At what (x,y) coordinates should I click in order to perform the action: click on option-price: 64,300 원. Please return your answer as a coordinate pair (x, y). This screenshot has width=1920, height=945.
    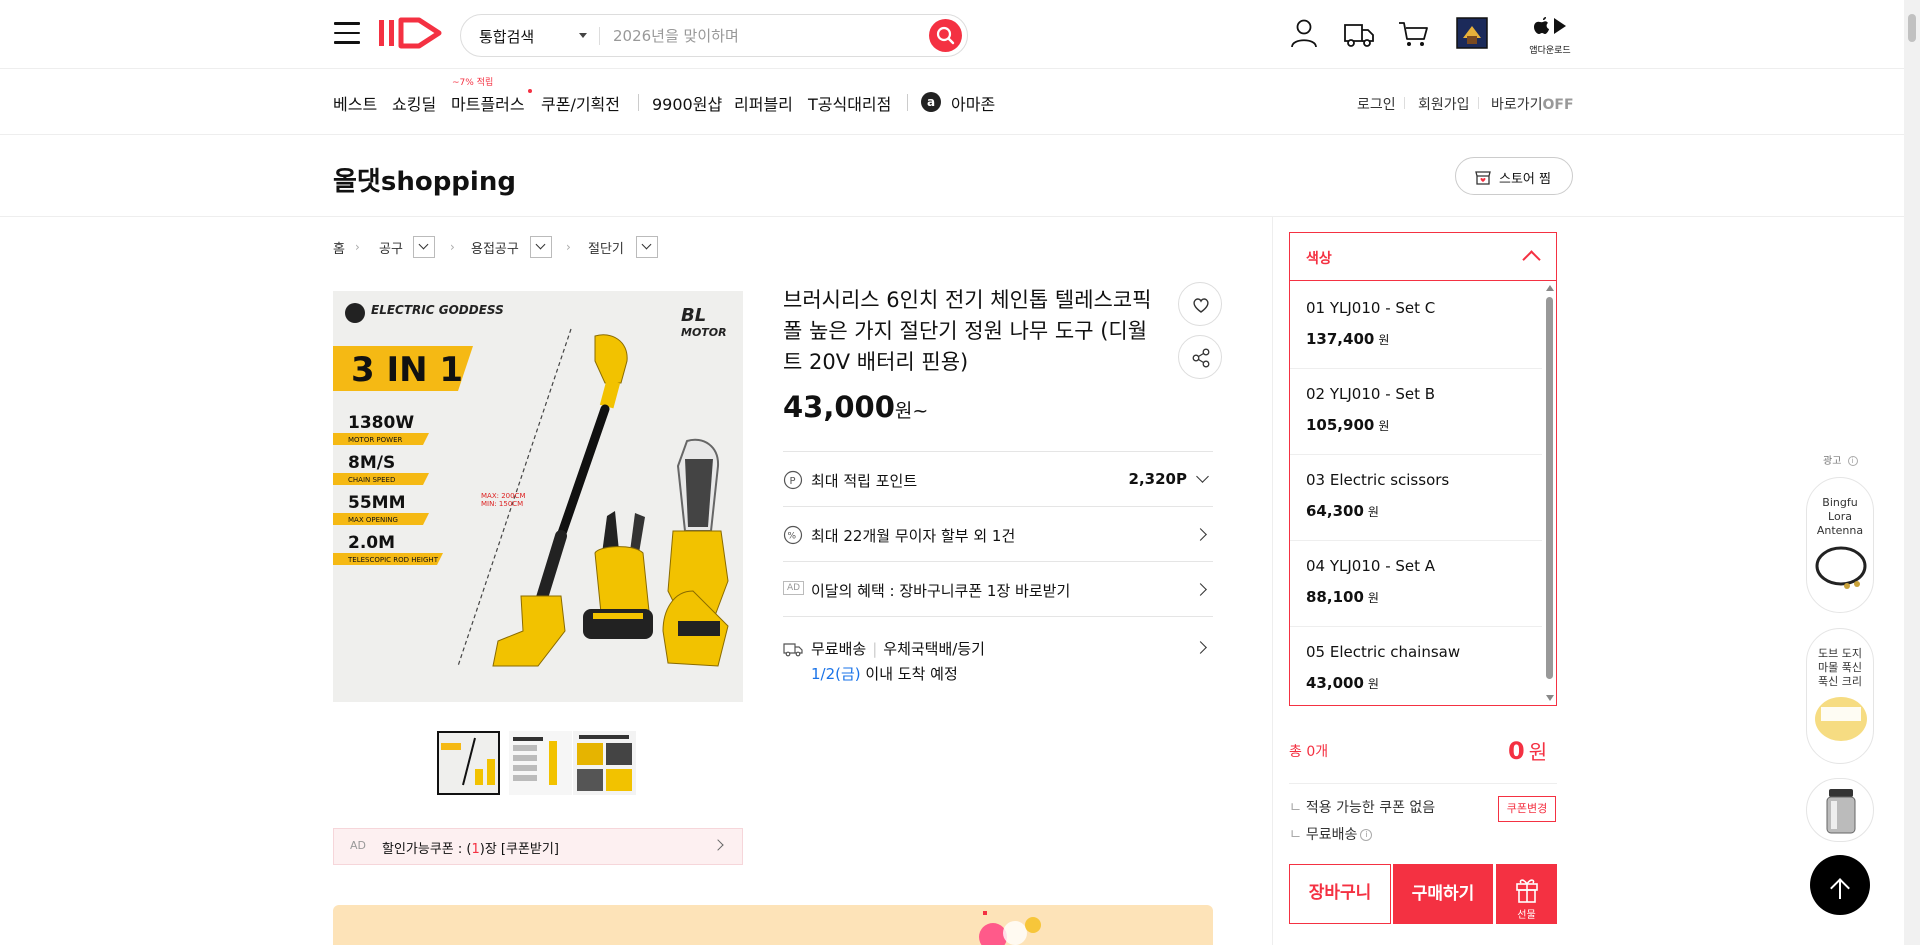
    Looking at the image, I should click on (1342, 511).